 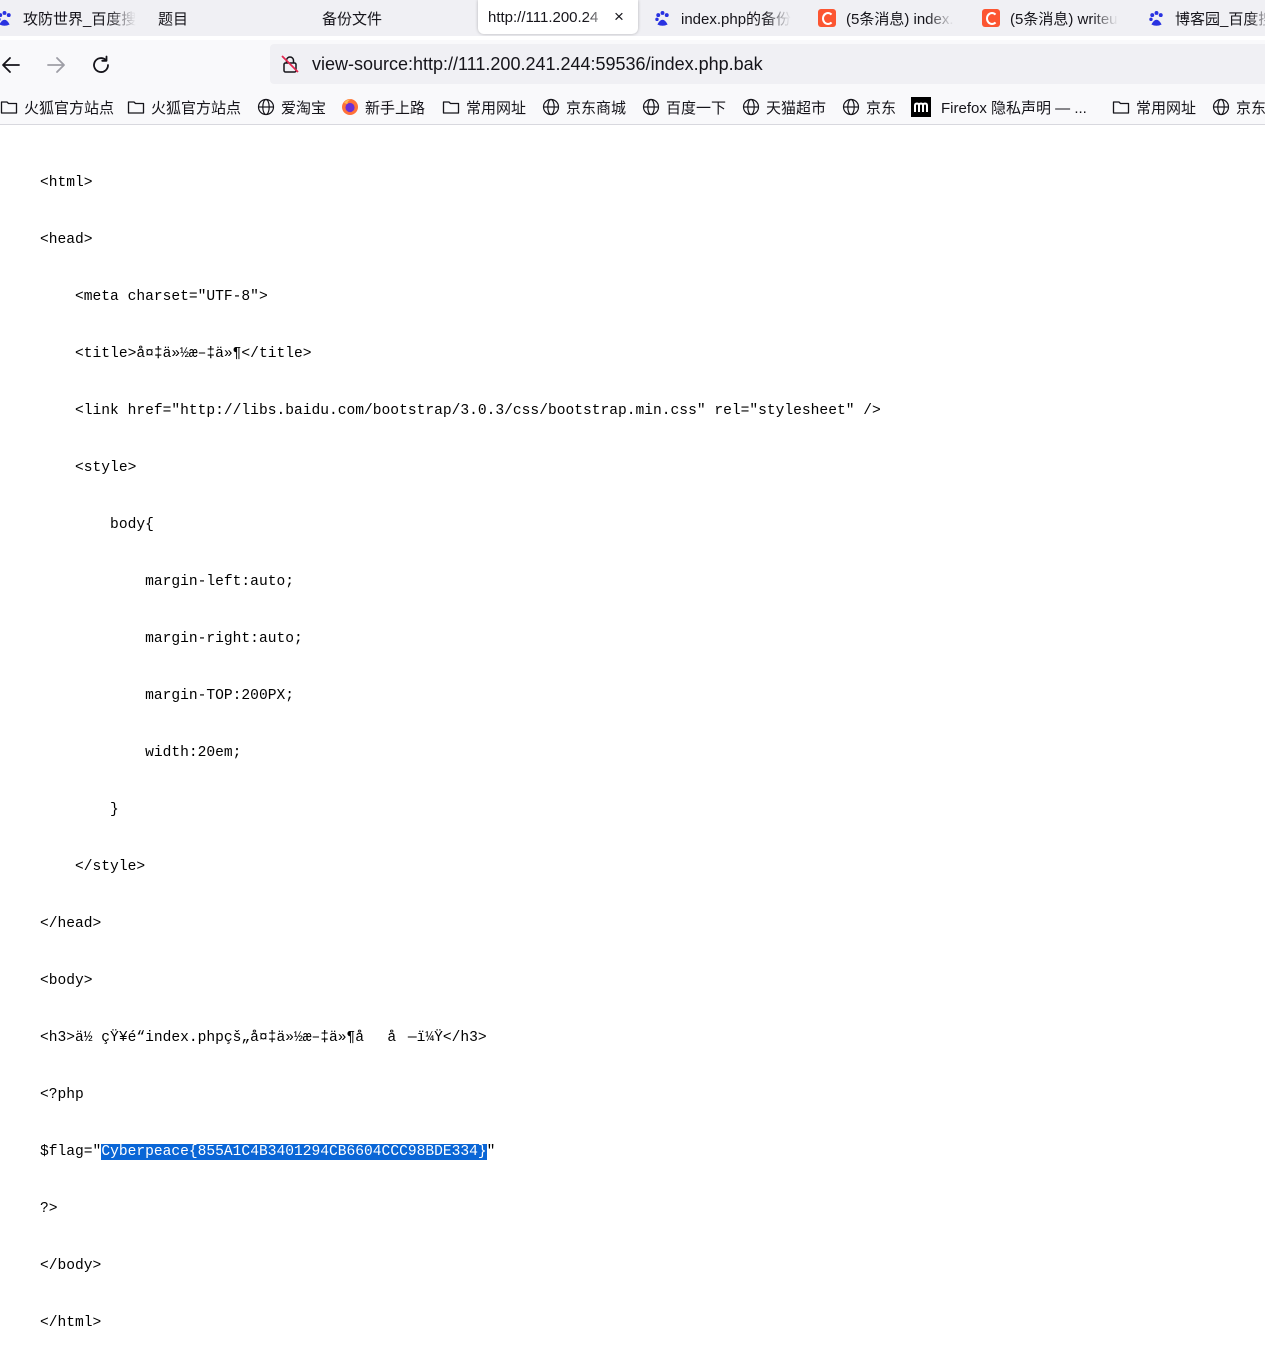 I want to click on mozilla-m-icon, so click(x=921, y=107).